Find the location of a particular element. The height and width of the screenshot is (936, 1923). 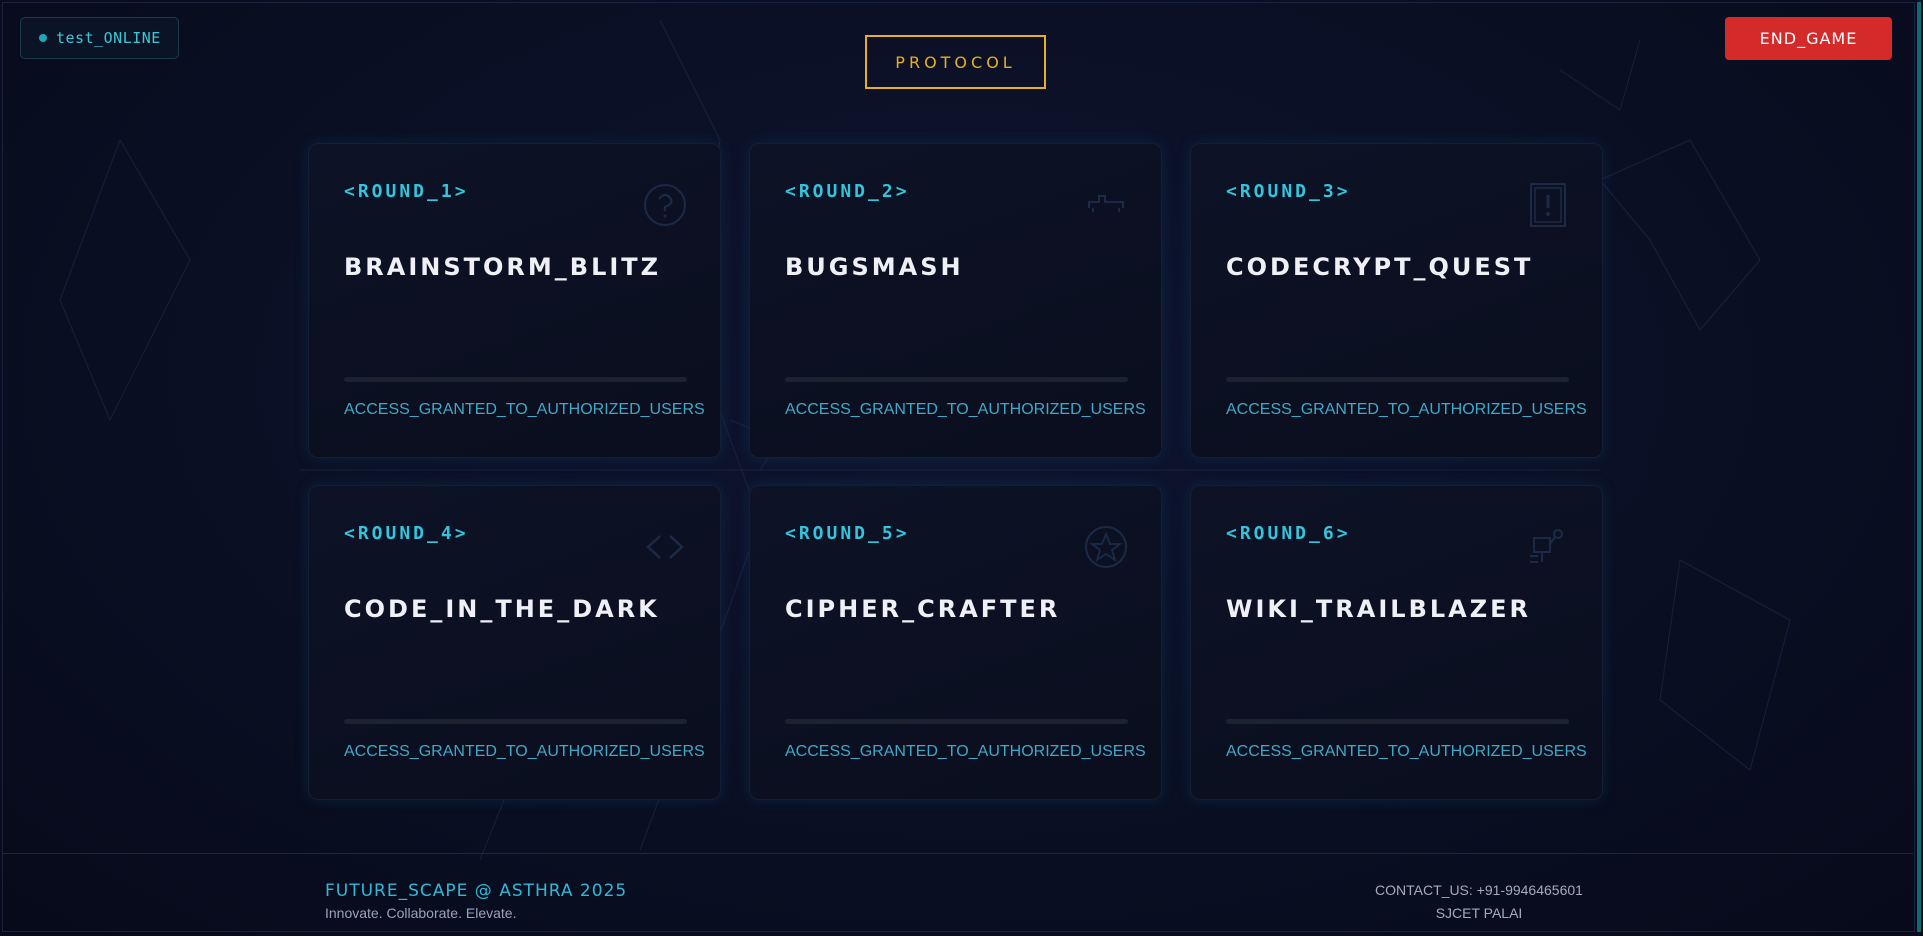

round-title: BRAINSTORM_BLITZ is located at coordinates (503, 267).